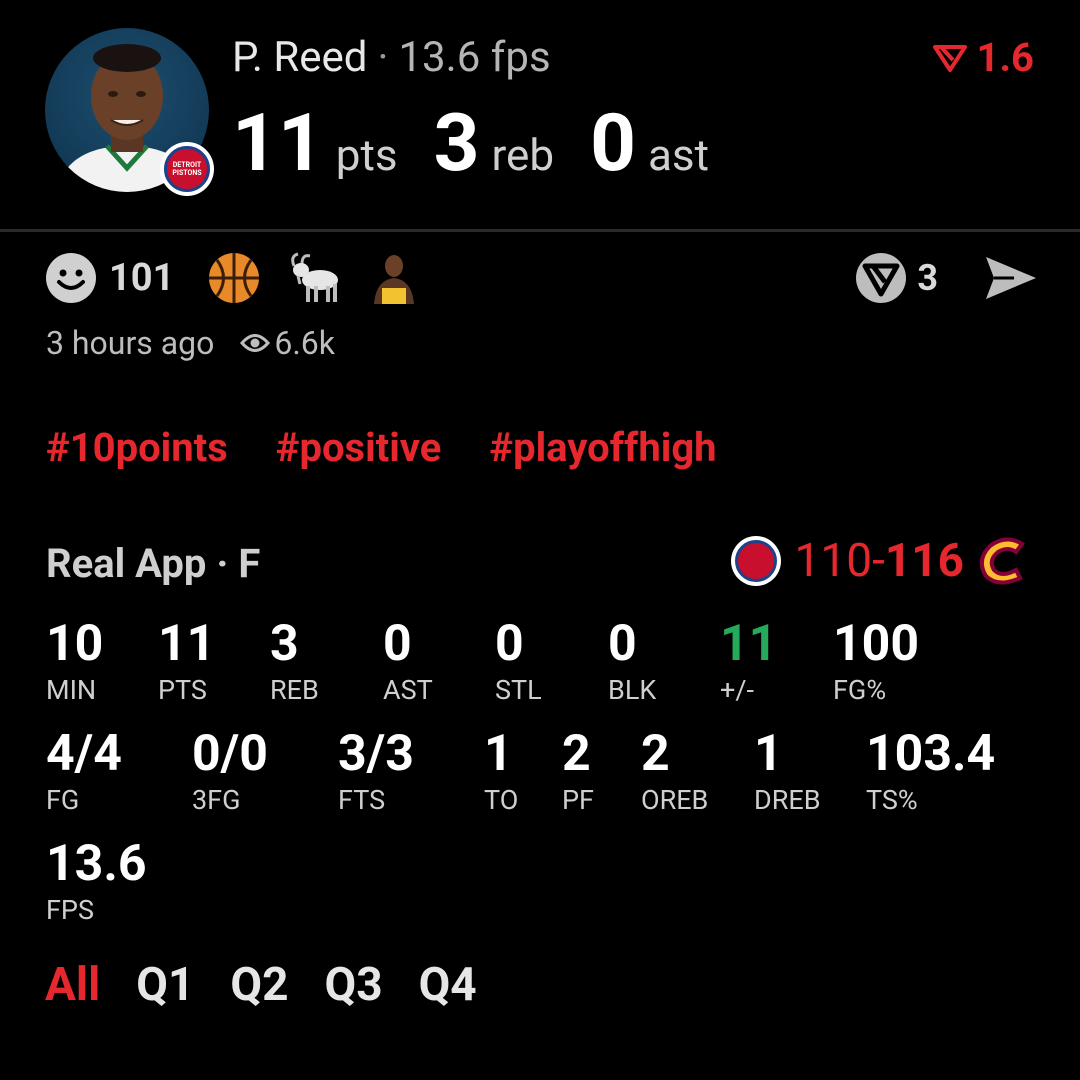  I want to click on basketball-icon, so click(234, 278).